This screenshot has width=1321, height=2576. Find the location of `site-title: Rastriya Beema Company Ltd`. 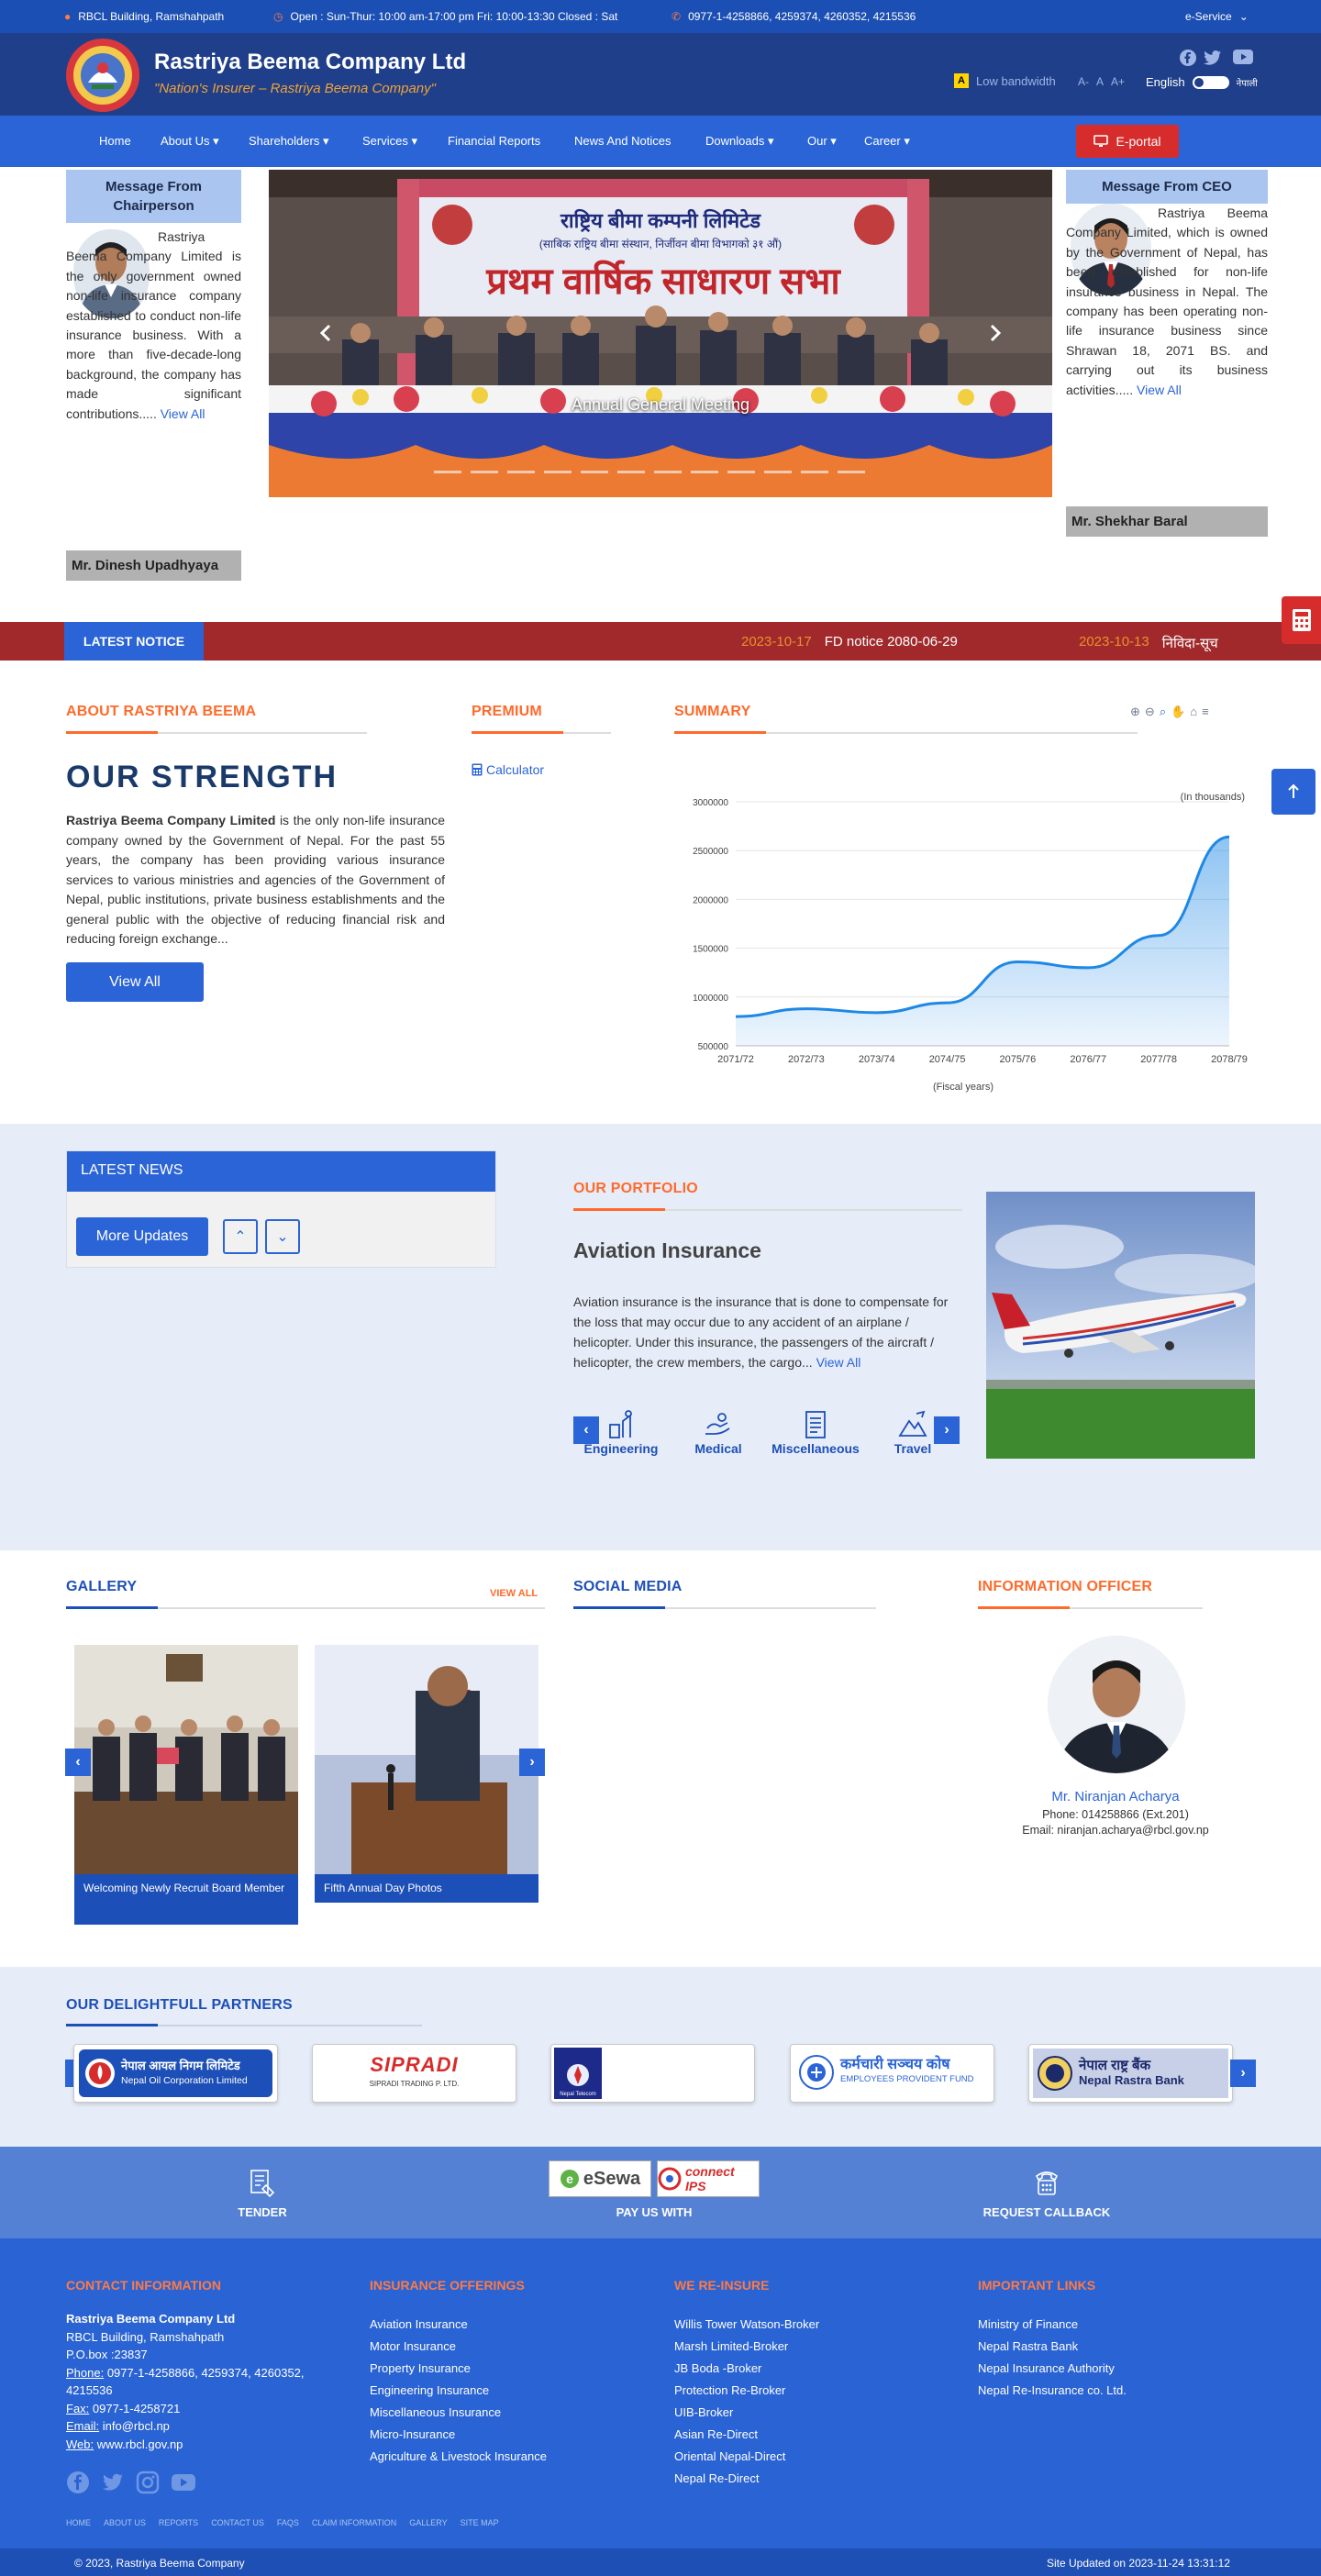

site-title: Rastriya Beema Company Ltd is located at coordinates (310, 62).